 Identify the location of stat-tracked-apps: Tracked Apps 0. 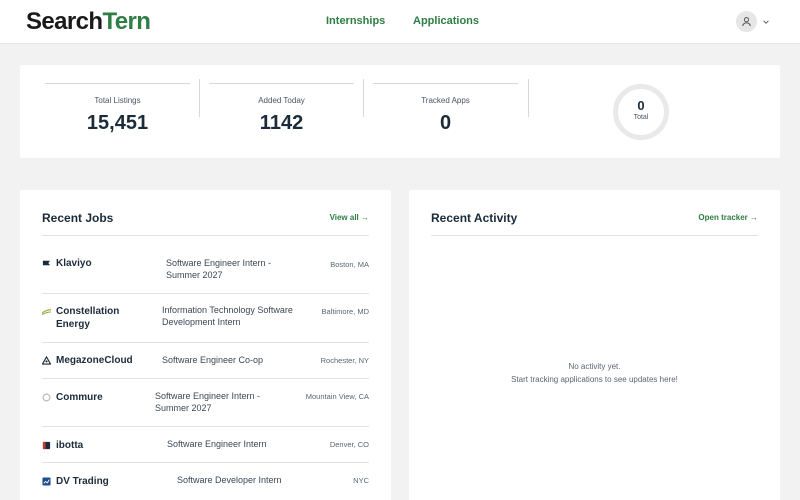
(445, 112).